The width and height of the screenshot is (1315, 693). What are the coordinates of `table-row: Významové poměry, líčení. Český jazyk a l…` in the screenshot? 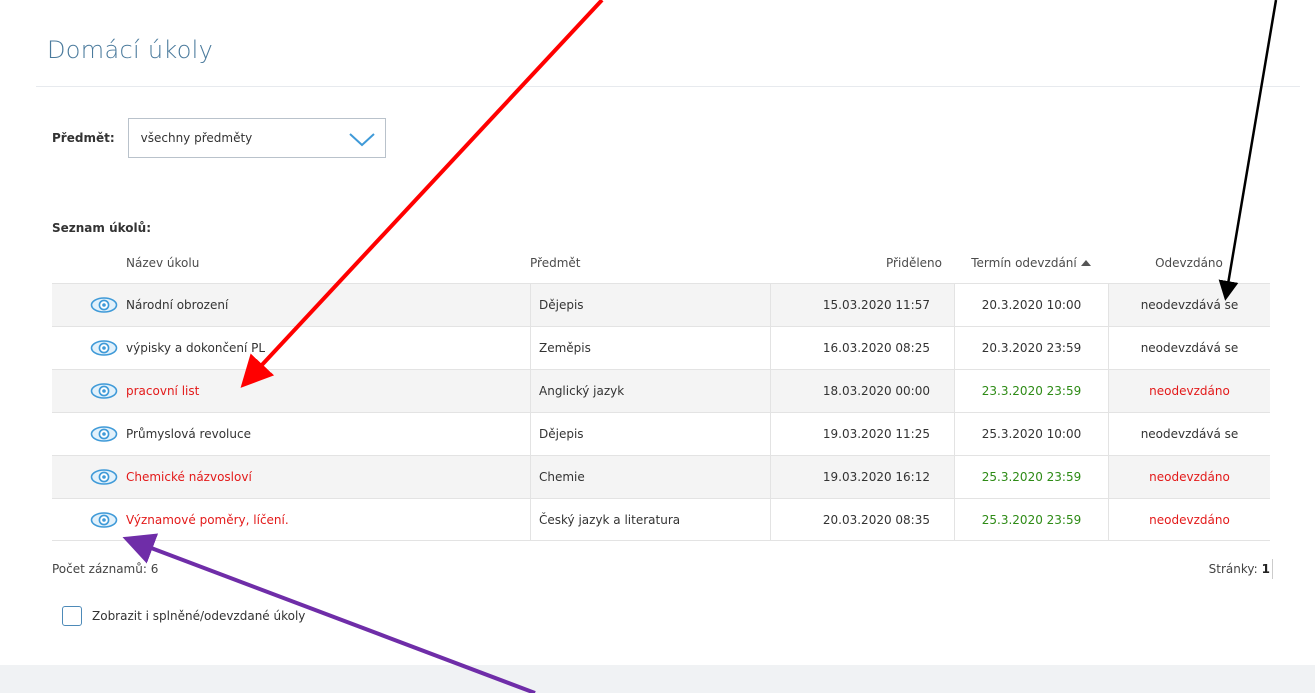 It's located at (661, 519).